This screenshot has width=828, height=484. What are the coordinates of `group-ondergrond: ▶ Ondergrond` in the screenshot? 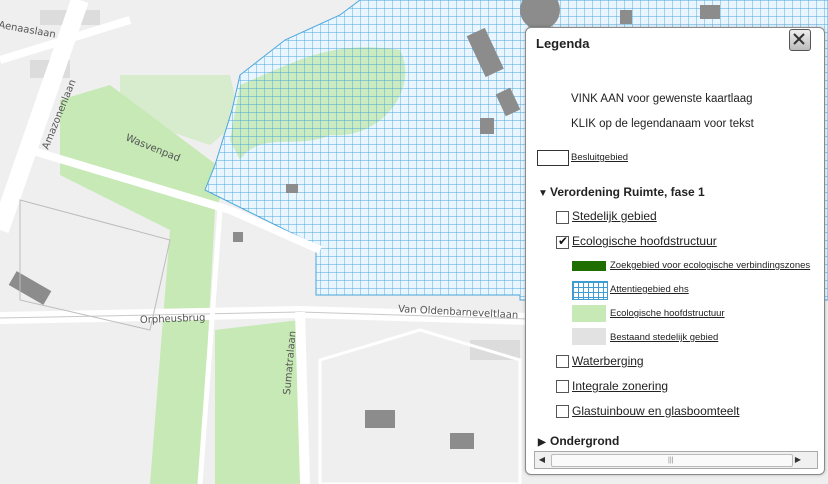 It's located at (578, 441).